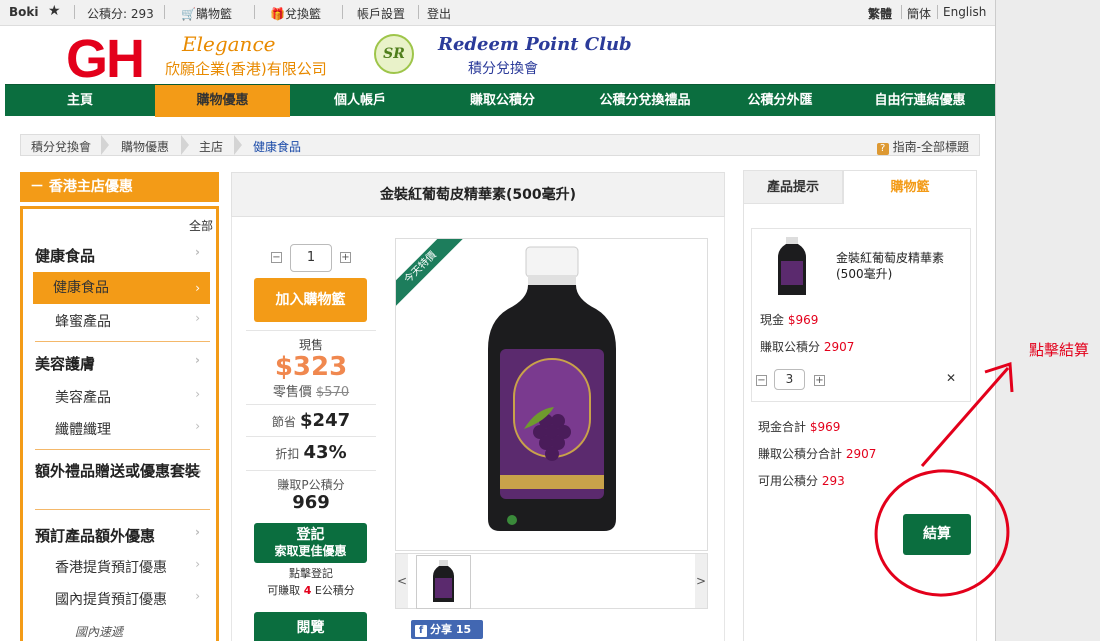  I want to click on annotation-label: 點擊結算, so click(1059, 350).